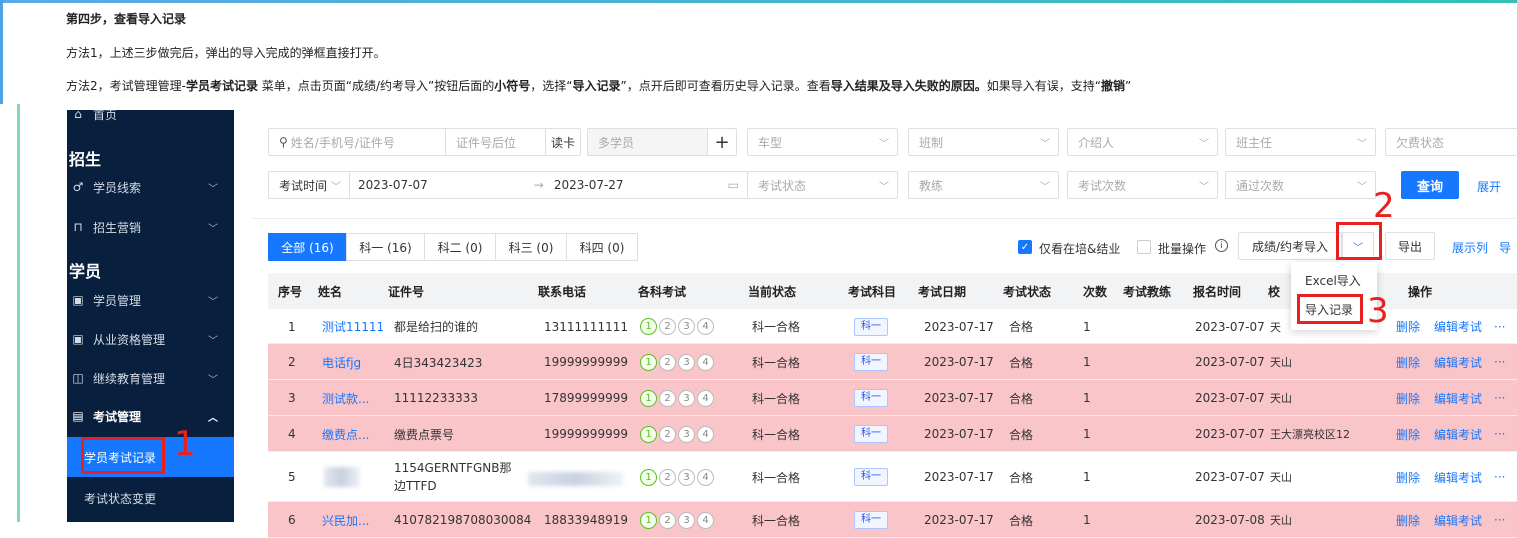 The height and width of the screenshot is (538, 1517). What do you see at coordinates (150, 339) in the screenshot?
I see `sidebar-item-qualification: ▣ 从业资格管理 ﹀` at bounding box center [150, 339].